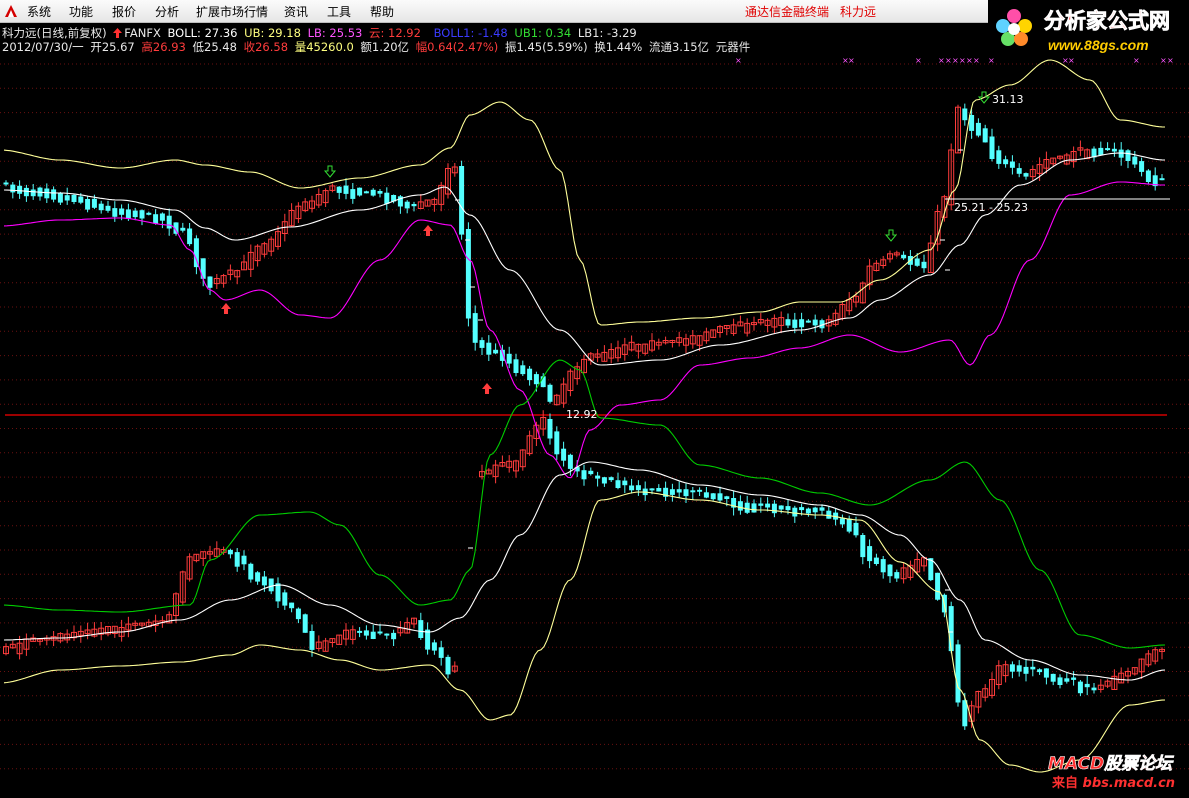 Image resolution: width=1189 pixels, height=798 pixels. Describe the element at coordinates (487, 388) in the screenshot. I see `up-arrow-icon` at that location.